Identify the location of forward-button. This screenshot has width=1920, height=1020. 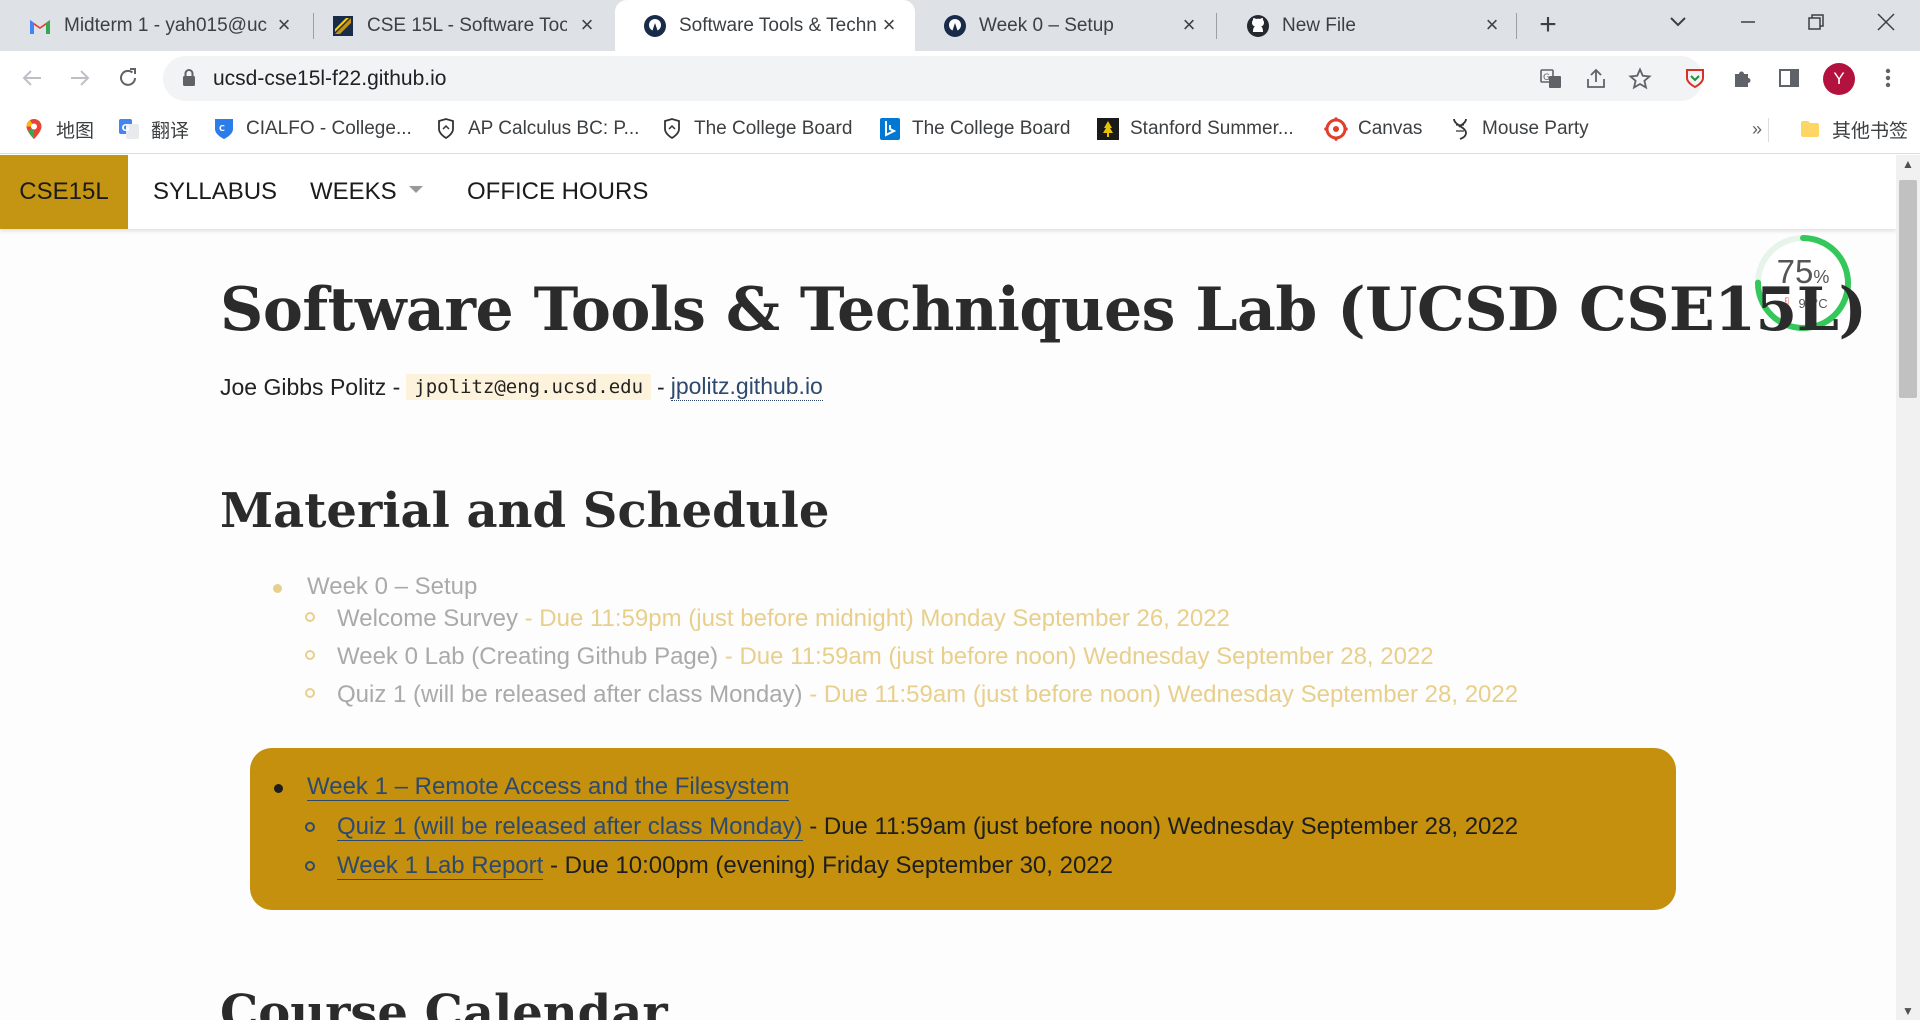
(80, 78).